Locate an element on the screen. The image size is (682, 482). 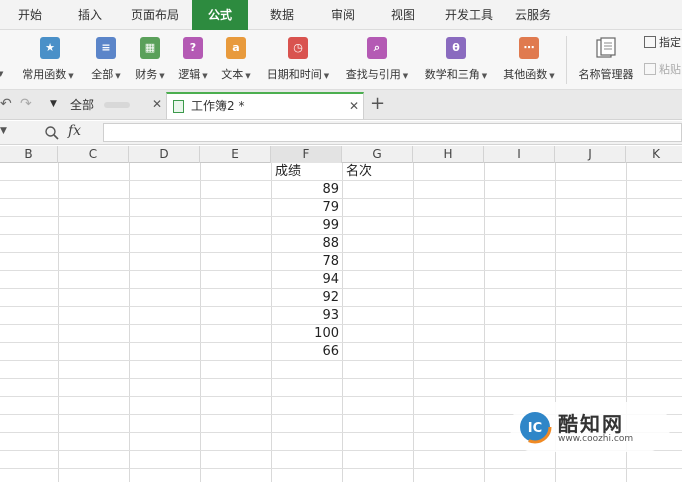
date-time-button: ◷ 日期和时间 ▼ is located at coordinates (298, 60).